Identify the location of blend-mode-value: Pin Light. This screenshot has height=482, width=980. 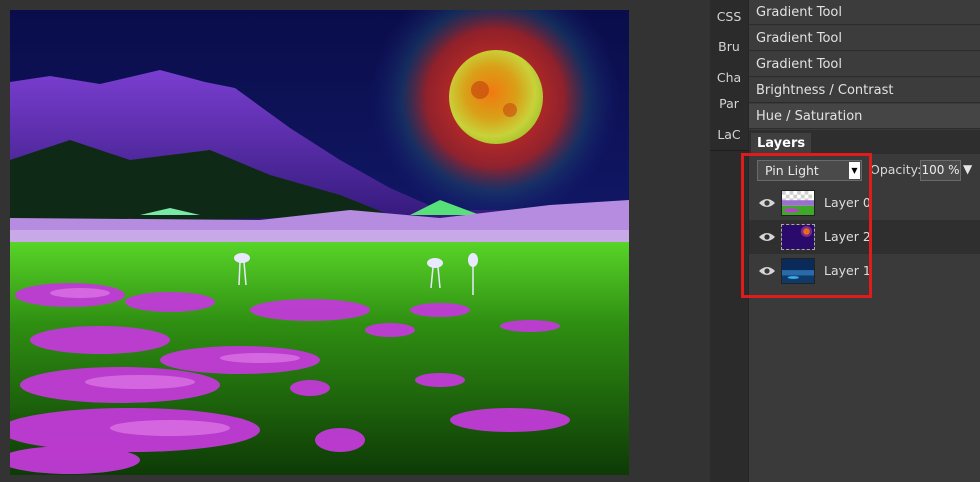
(792, 170).